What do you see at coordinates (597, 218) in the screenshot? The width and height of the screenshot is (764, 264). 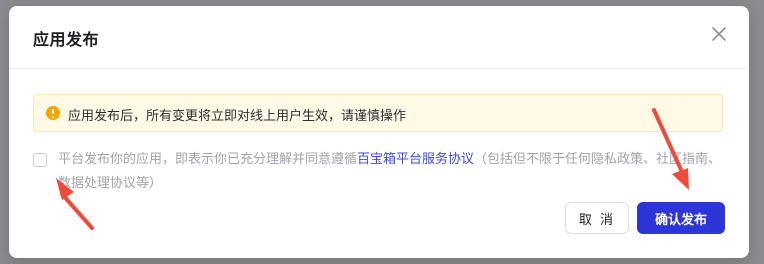 I see `cancel-button: 取 消` at bounding box center [597, 218].